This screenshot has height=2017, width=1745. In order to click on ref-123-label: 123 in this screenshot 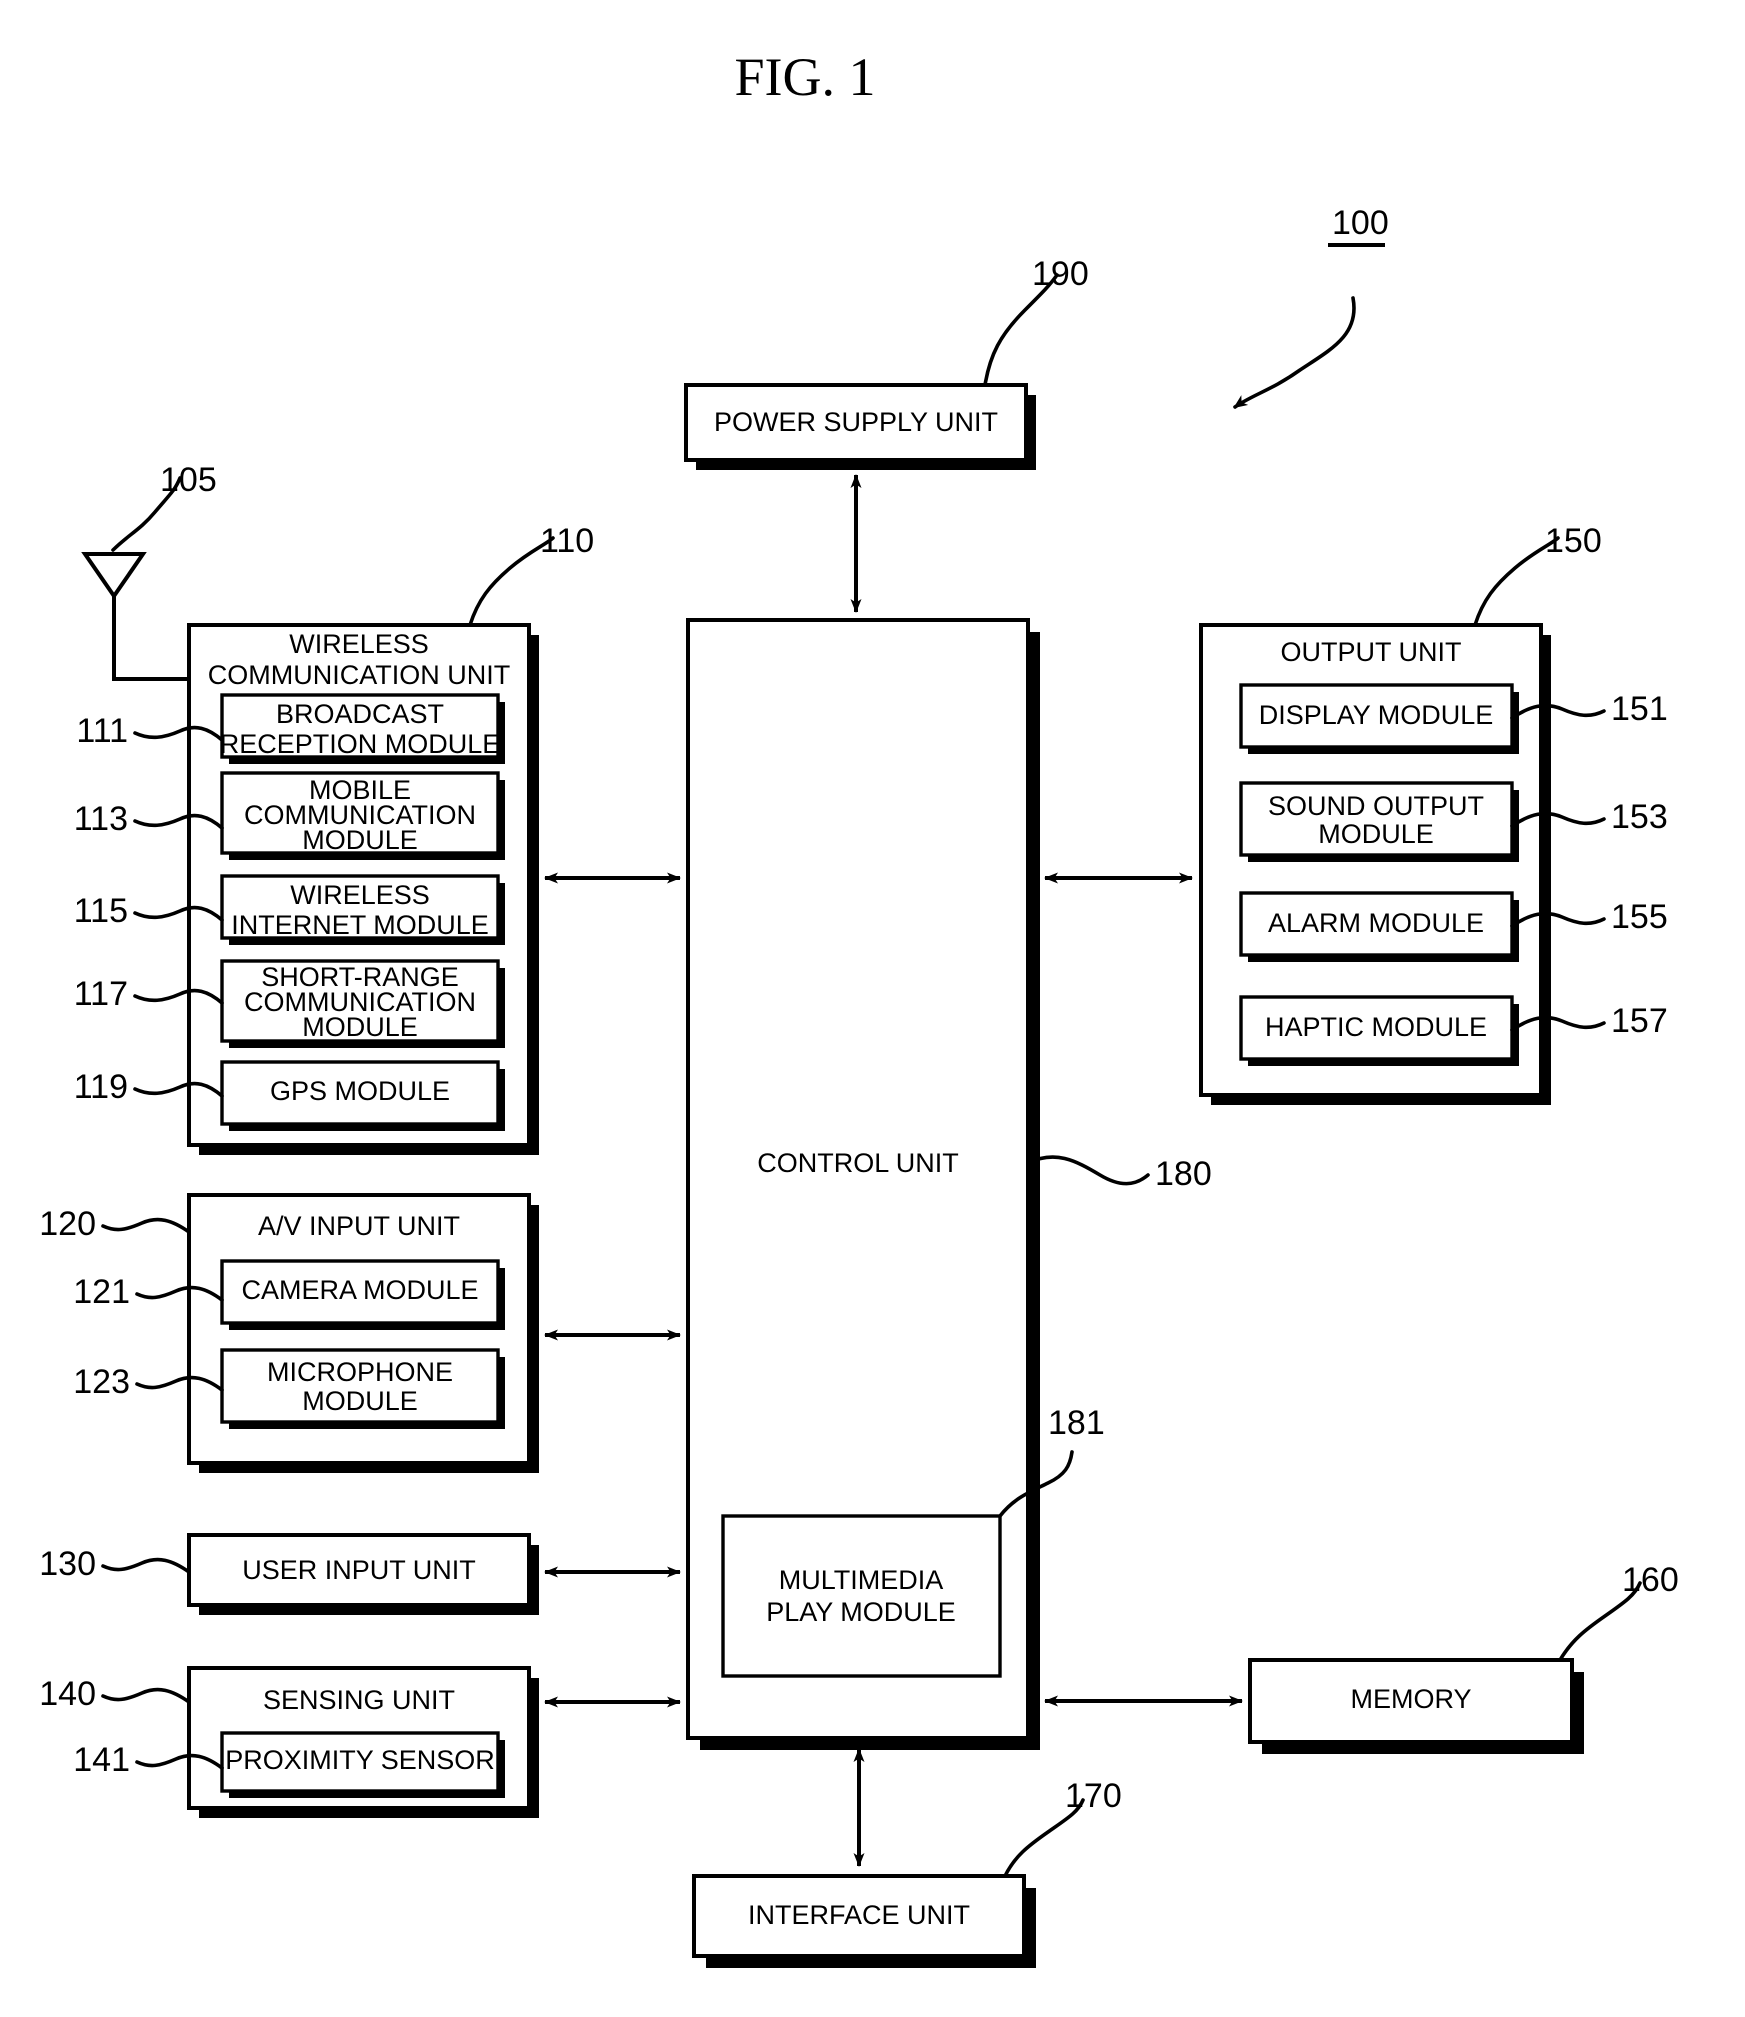, I will do `click(101, 1382)`.